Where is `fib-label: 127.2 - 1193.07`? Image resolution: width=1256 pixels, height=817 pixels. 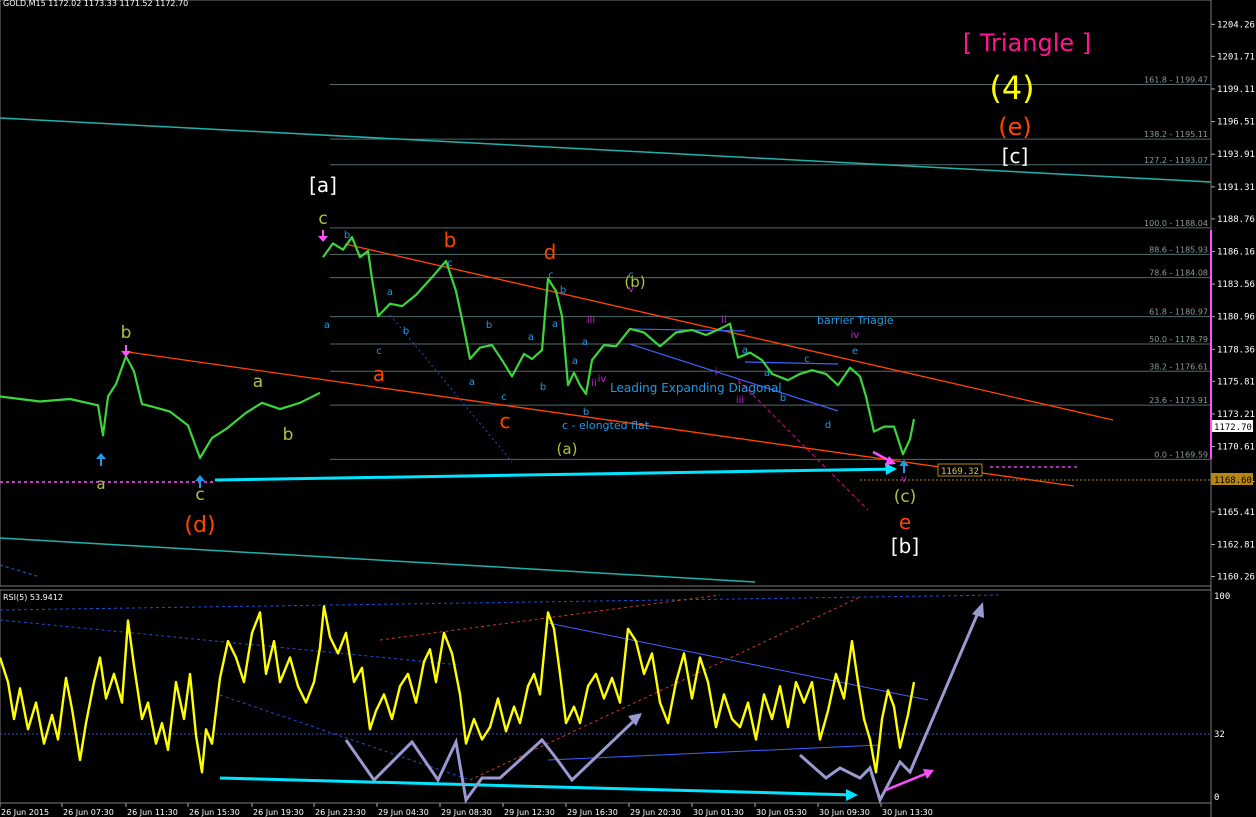 fib-label: 127.2 - 1193.07 is located at coordinates (1176, 160).